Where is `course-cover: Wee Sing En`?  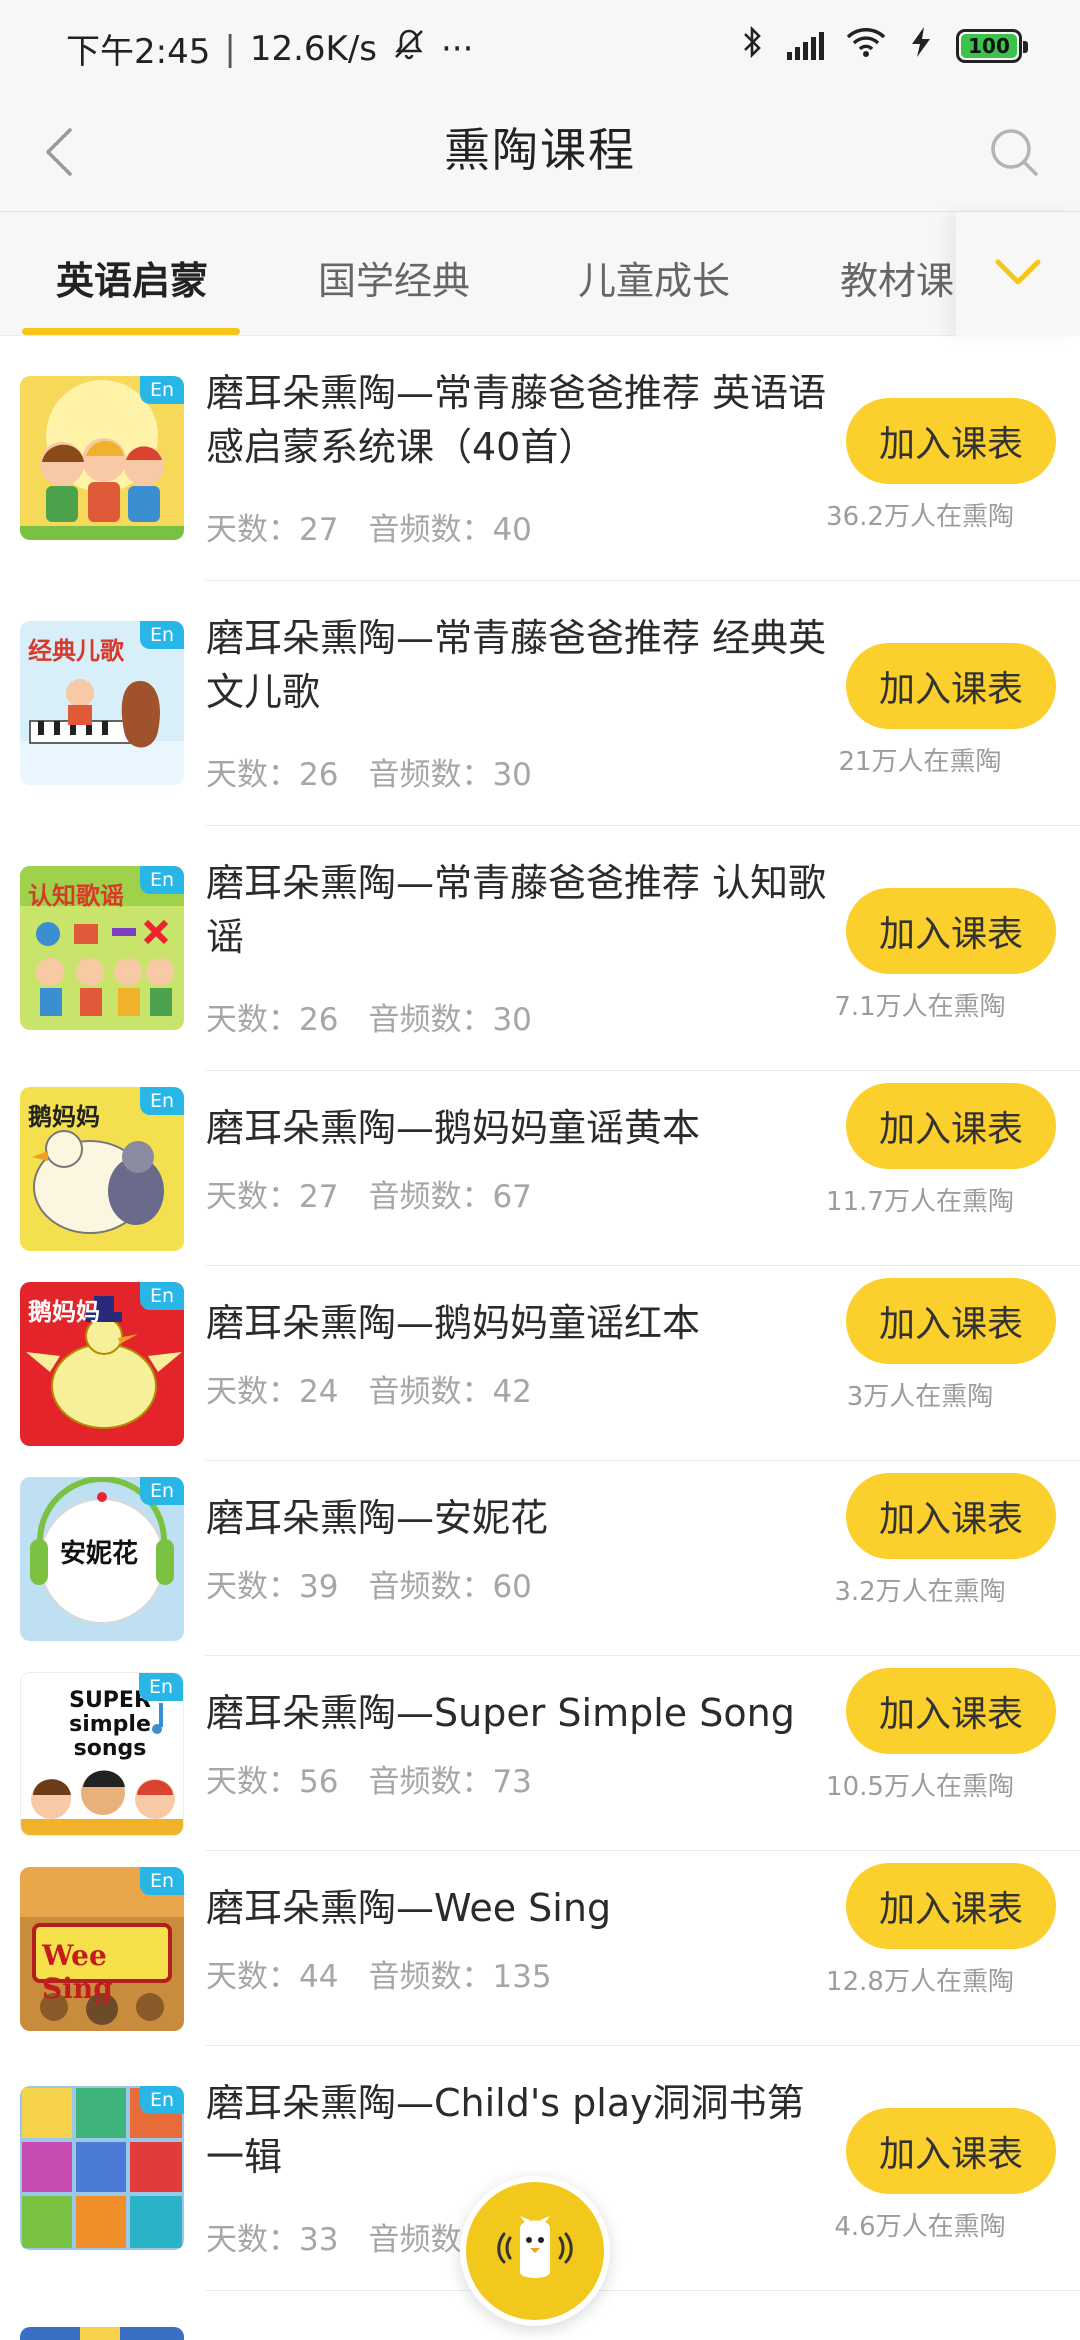 course-cover: Wee Sing En is located at coordinates (102, 1949).